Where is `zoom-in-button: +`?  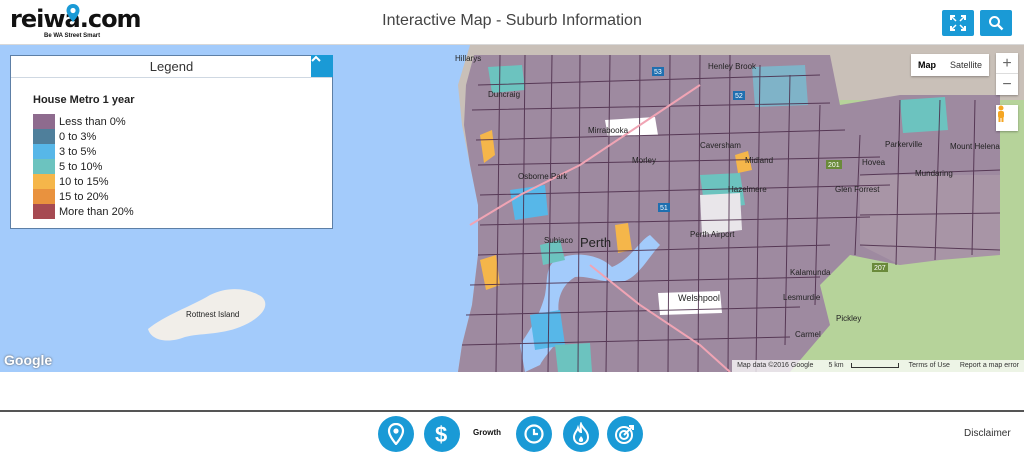 zoom-in-button: + is located at coordinates (1007, 63).